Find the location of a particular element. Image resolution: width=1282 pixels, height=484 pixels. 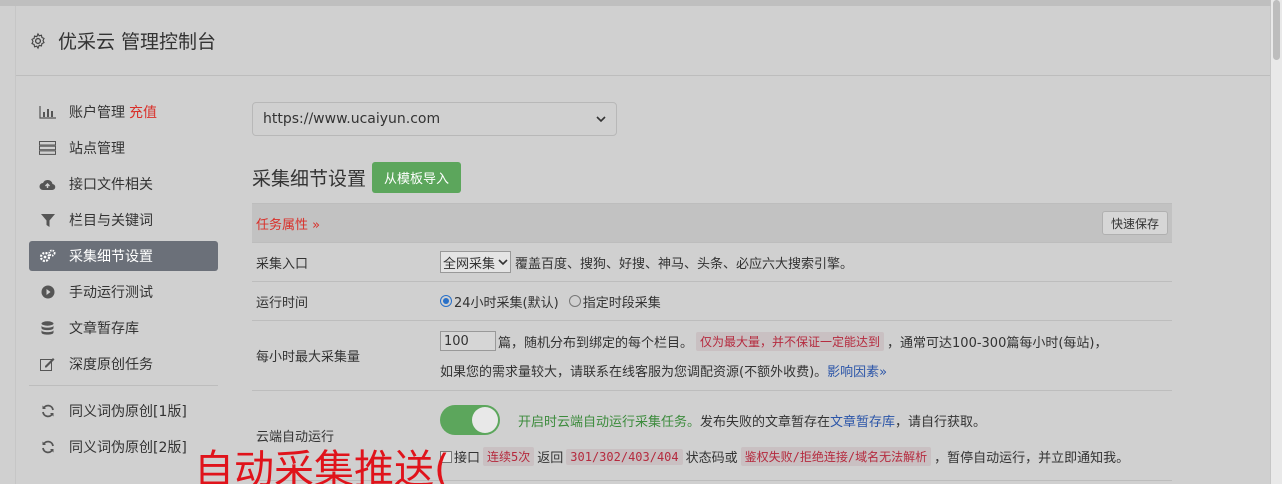

sidebar-item-account: 账户管理 充值 is located at coordinates (123, 112).